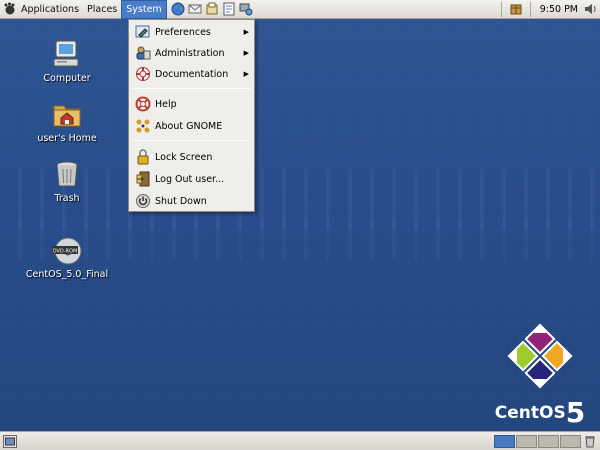 This screenshot has width=600, height=450. I want to click on volume-icon, so click(590, 9).